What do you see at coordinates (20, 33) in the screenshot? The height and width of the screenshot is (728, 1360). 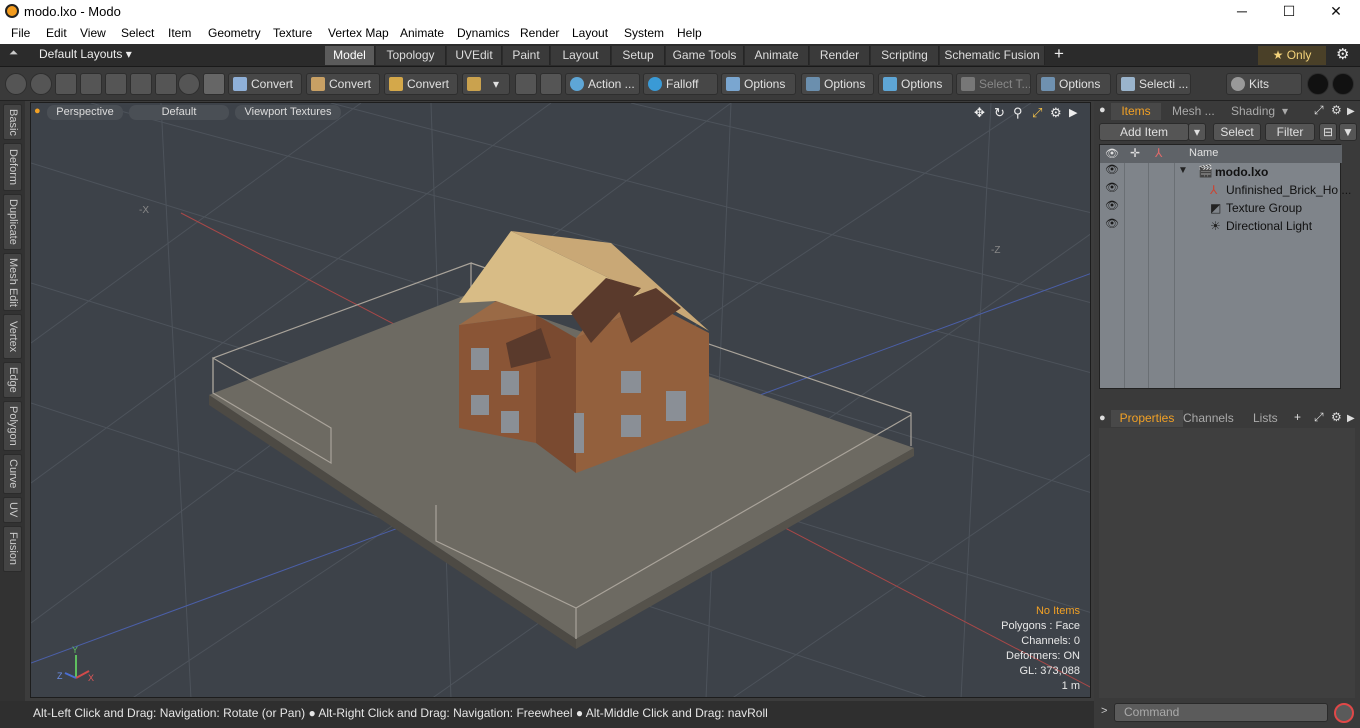 I see `menu-file: File` at bounding box center [20, 33].